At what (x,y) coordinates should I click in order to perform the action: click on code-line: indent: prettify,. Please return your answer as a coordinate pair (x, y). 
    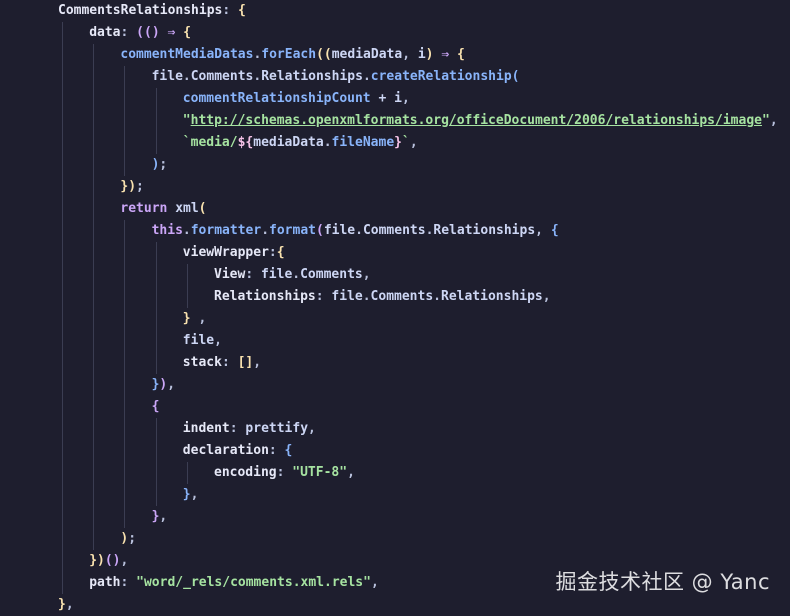
    Looking at the image, I should click on (249, 429).